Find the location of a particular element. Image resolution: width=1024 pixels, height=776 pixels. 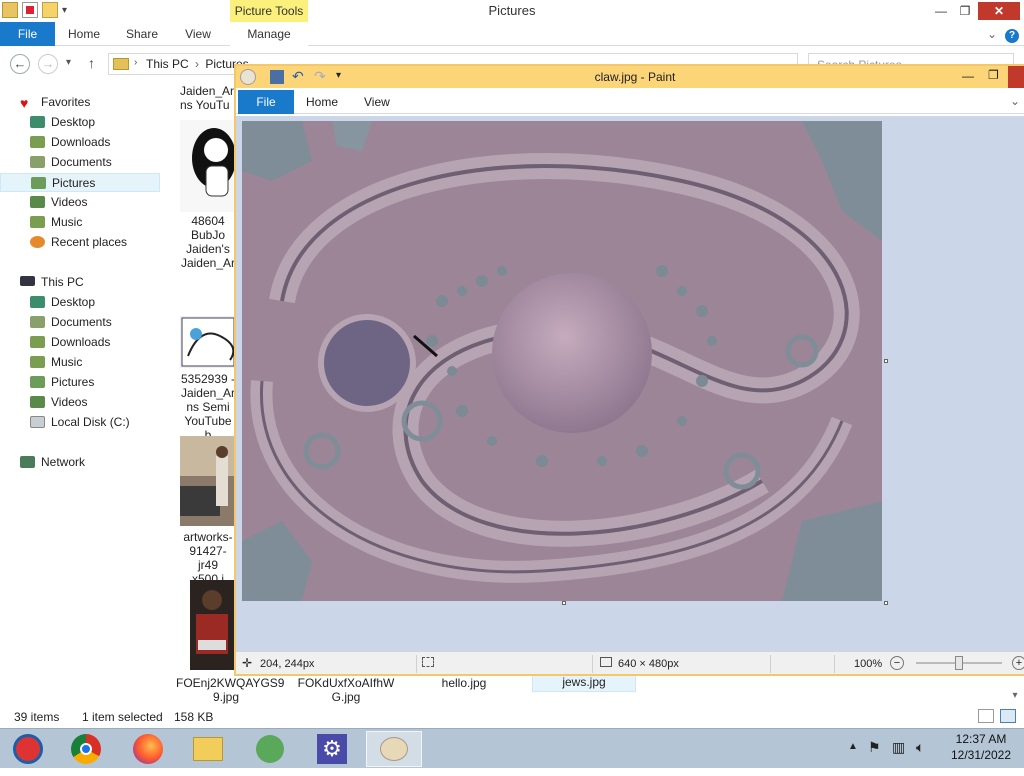

zoom-level: 100% is located at coordinates (868, 664).